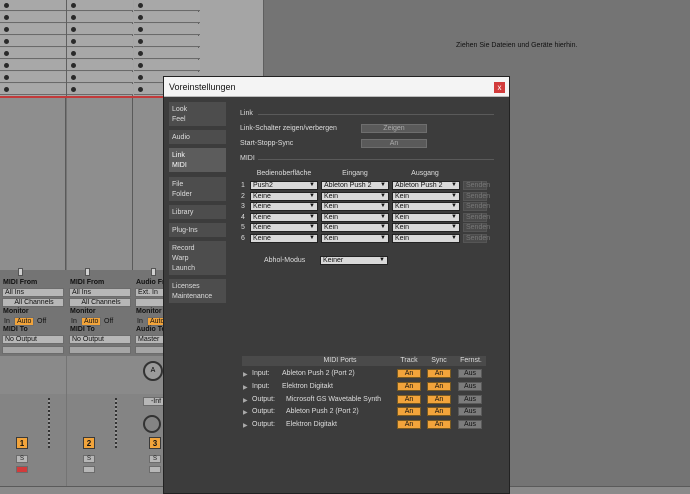 Image resolution: width=690 pixels, height=494 pixels. I want to click on midi-input-dropdown: Ableton Push 2 ▼, so click(355, 185).